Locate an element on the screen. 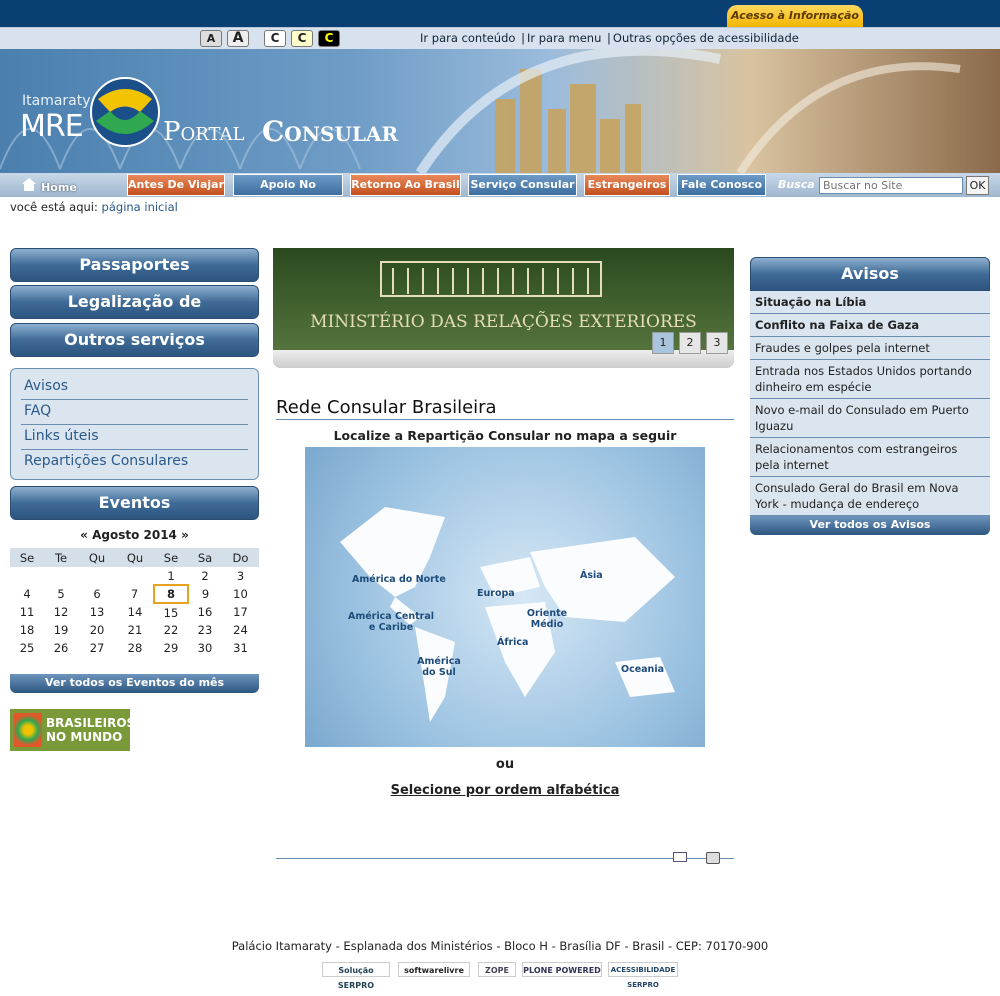 This screenshot has width=1000, height=996. calendar-day: 20 is located at coordinates (97, 630).